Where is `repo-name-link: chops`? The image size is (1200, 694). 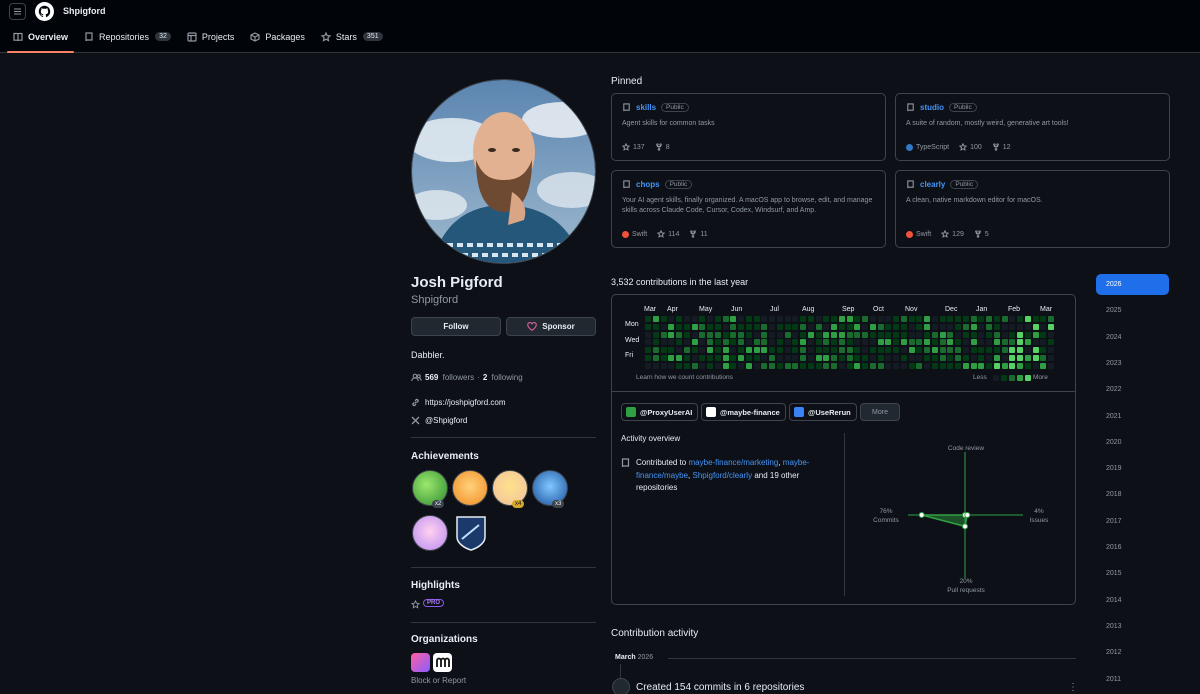
repo-name-link: chops is located at coordinates (648, 184).